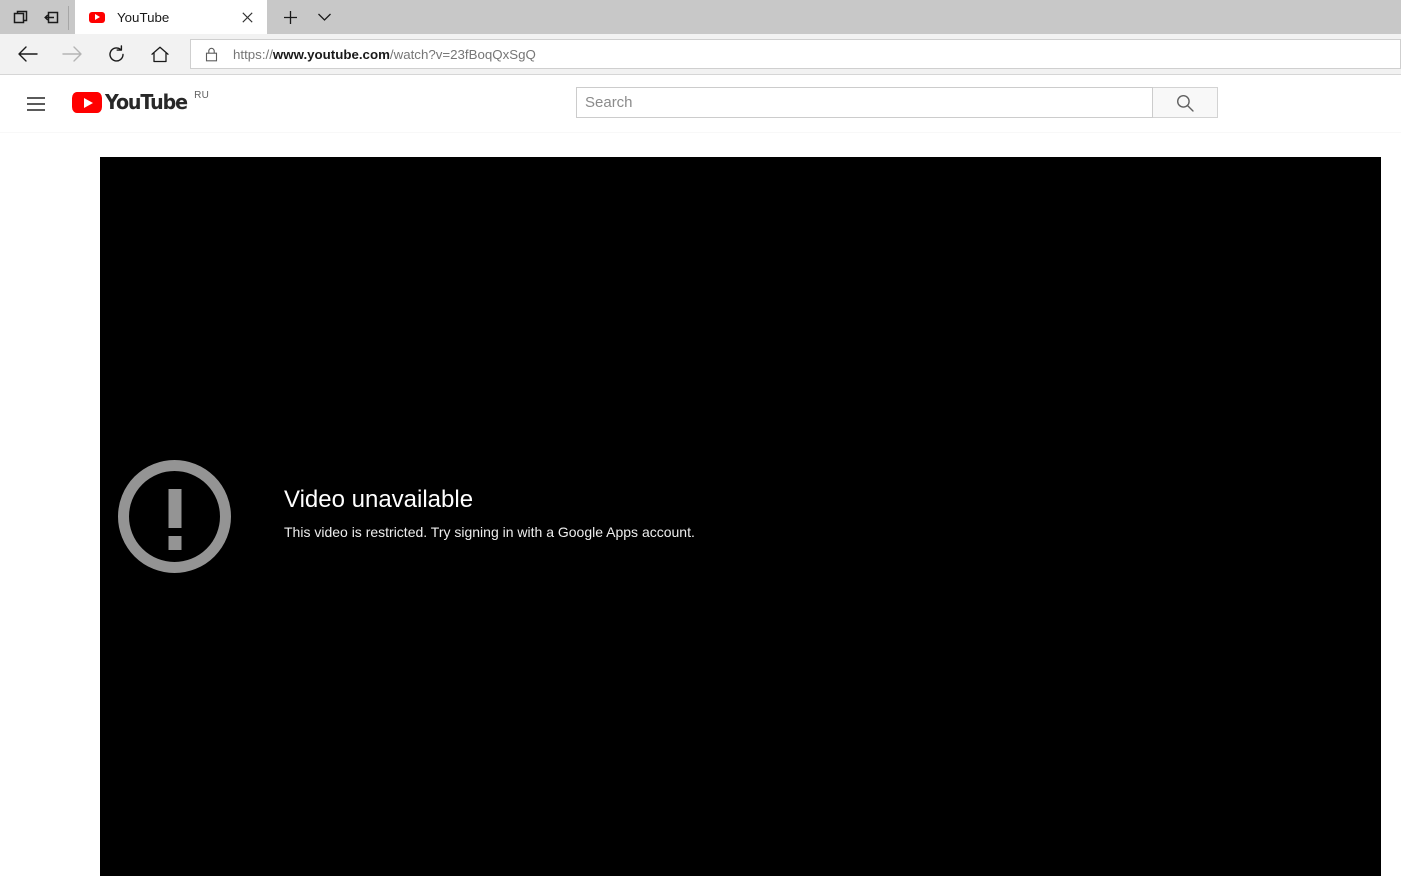  Describe the element at coordinates (324, 17) in the screenshot. I see `chevron-down-icon` at that location.